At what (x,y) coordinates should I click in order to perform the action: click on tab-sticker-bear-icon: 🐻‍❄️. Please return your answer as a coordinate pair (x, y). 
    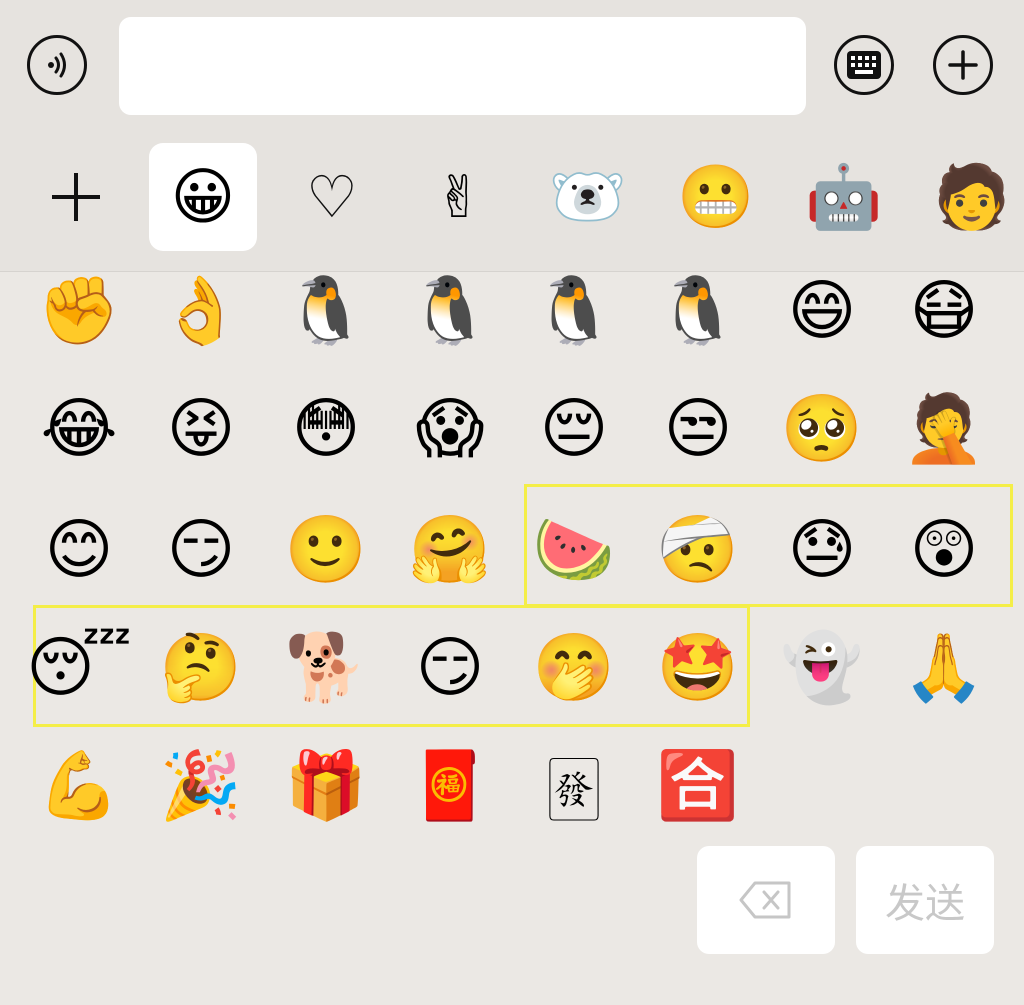
    Looking at the image, I should click on (588, 196).